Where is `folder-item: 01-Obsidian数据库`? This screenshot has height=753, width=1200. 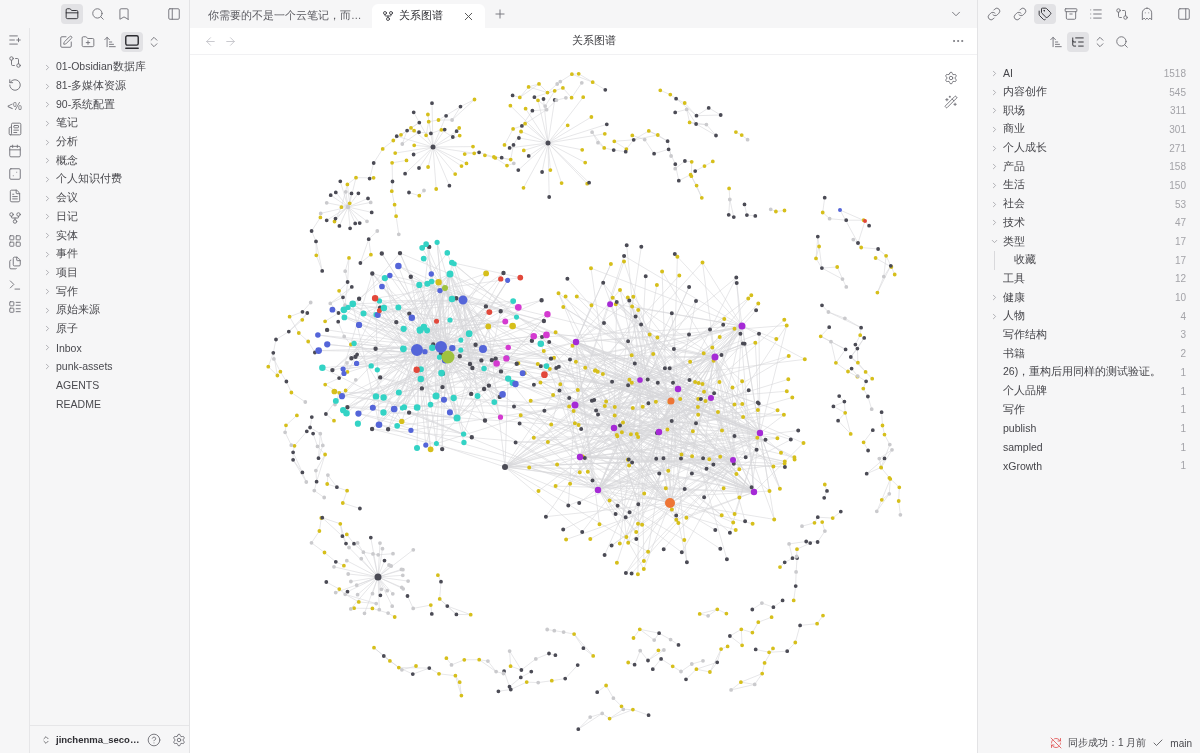 folder-item: 01-Obsidian数据库 is located at coordinates (116, 67).